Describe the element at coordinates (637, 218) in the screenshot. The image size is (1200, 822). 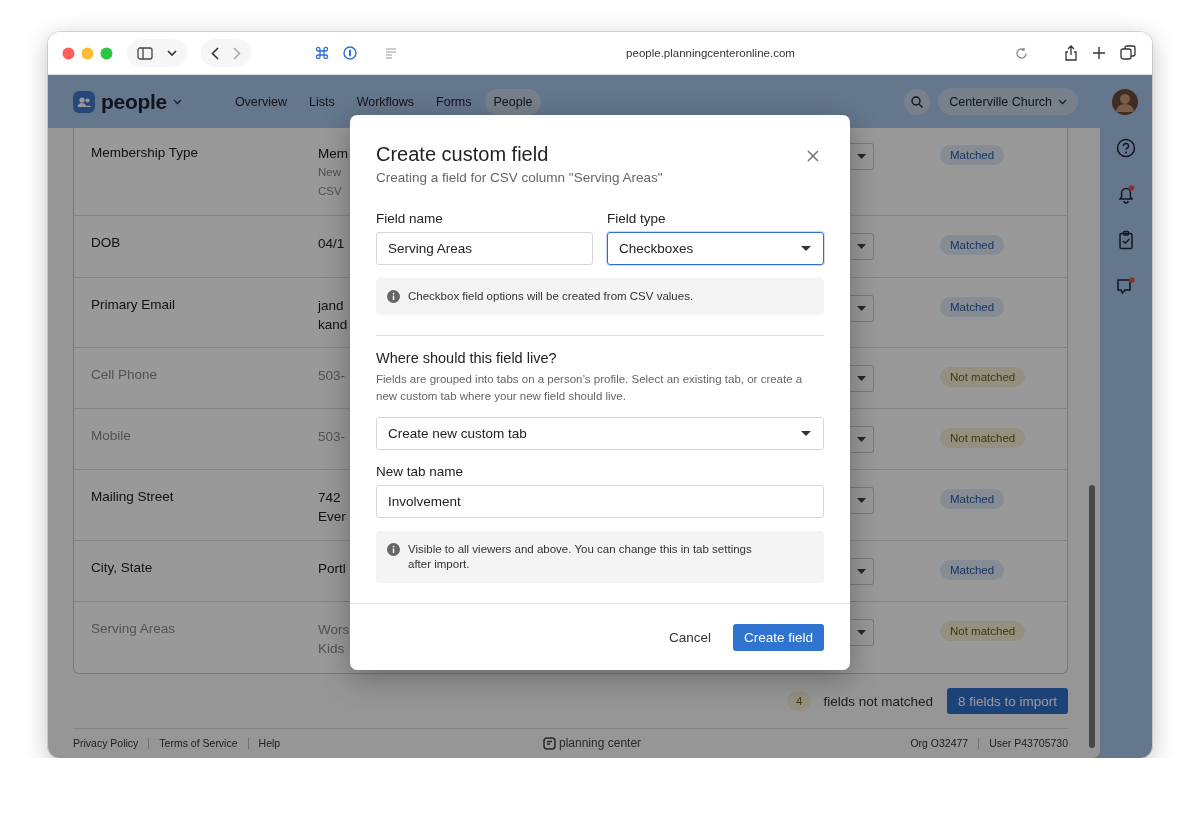
I see `field-label: Field type` at that location.